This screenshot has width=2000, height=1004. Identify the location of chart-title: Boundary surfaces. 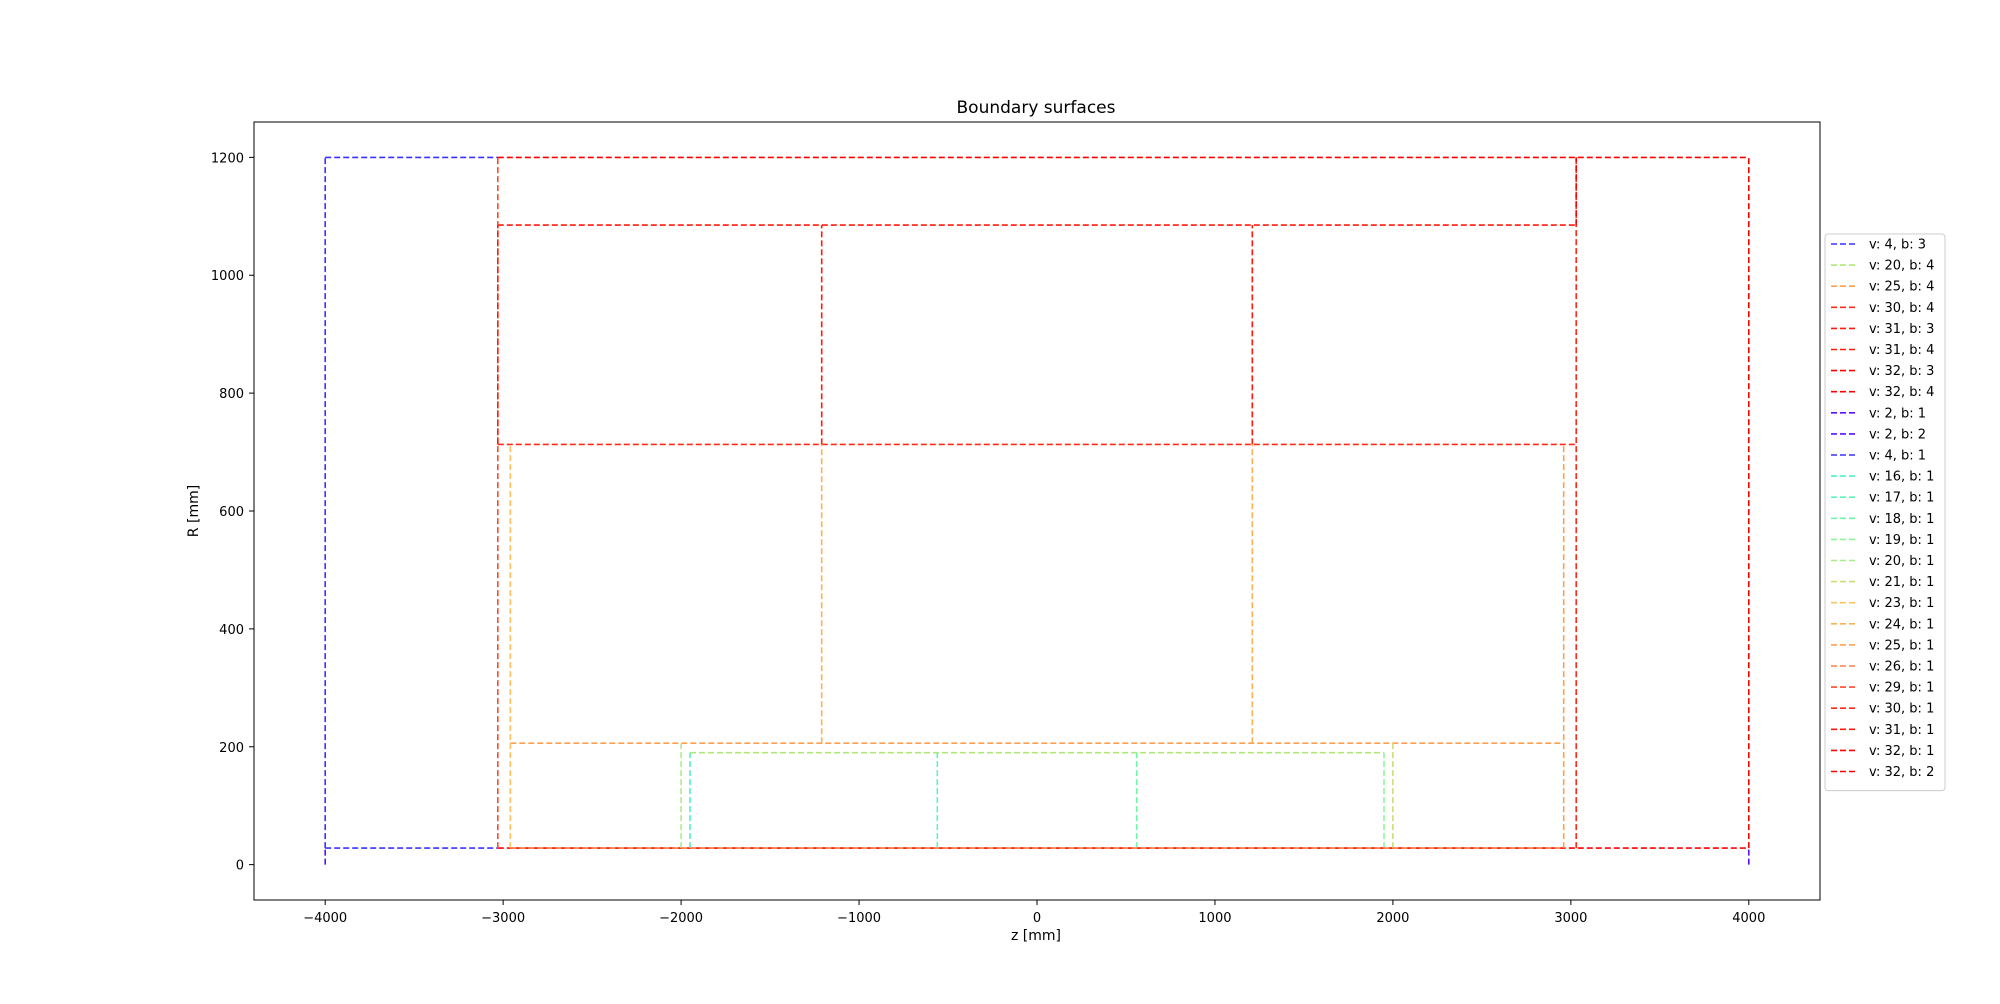
(1036, 108).